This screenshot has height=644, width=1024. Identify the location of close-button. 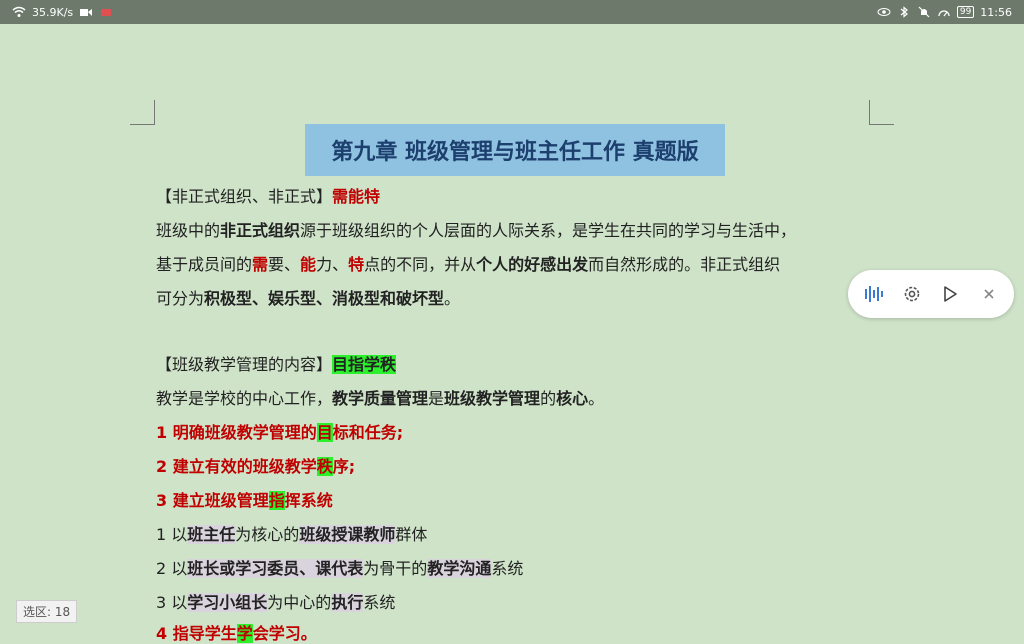
(989, 294).